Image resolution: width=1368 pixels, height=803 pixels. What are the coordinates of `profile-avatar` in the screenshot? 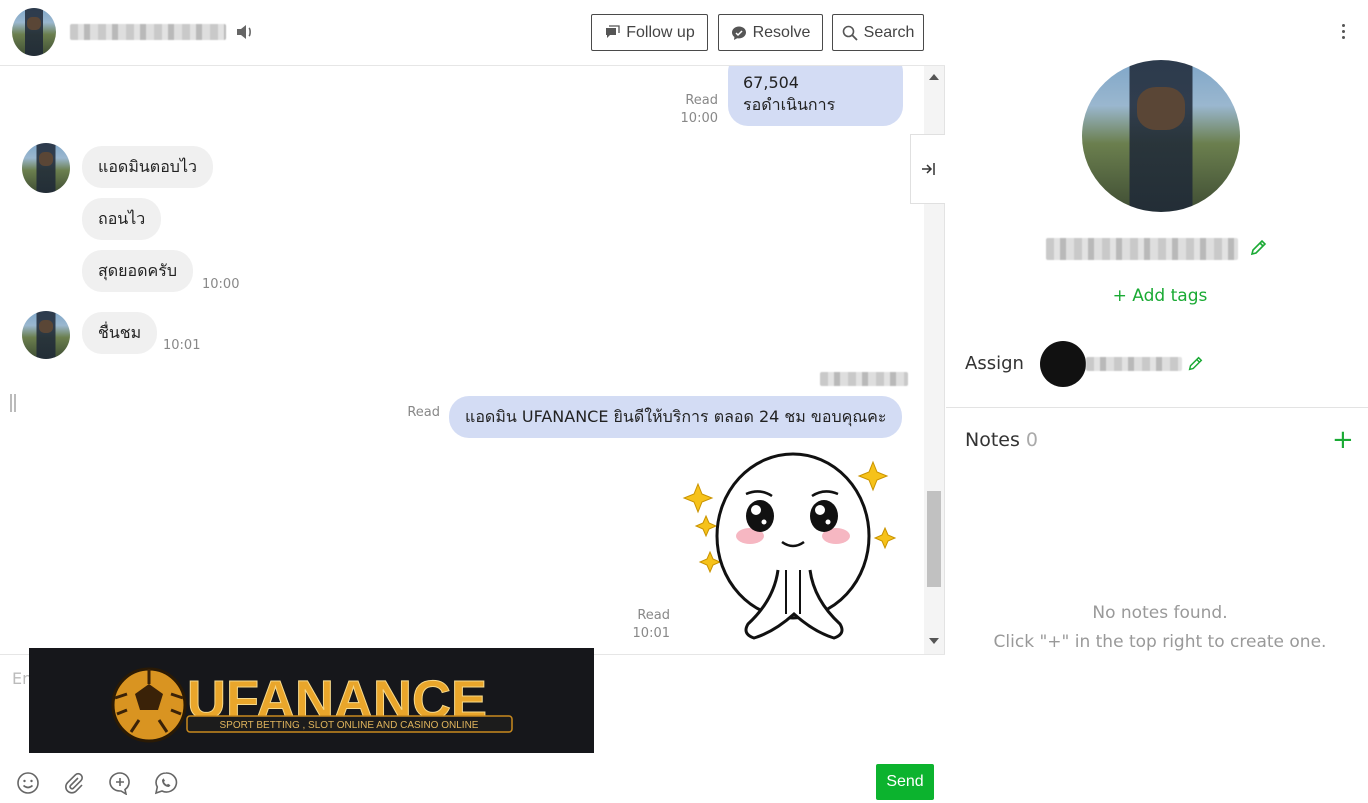 It's located at (1161, 136).